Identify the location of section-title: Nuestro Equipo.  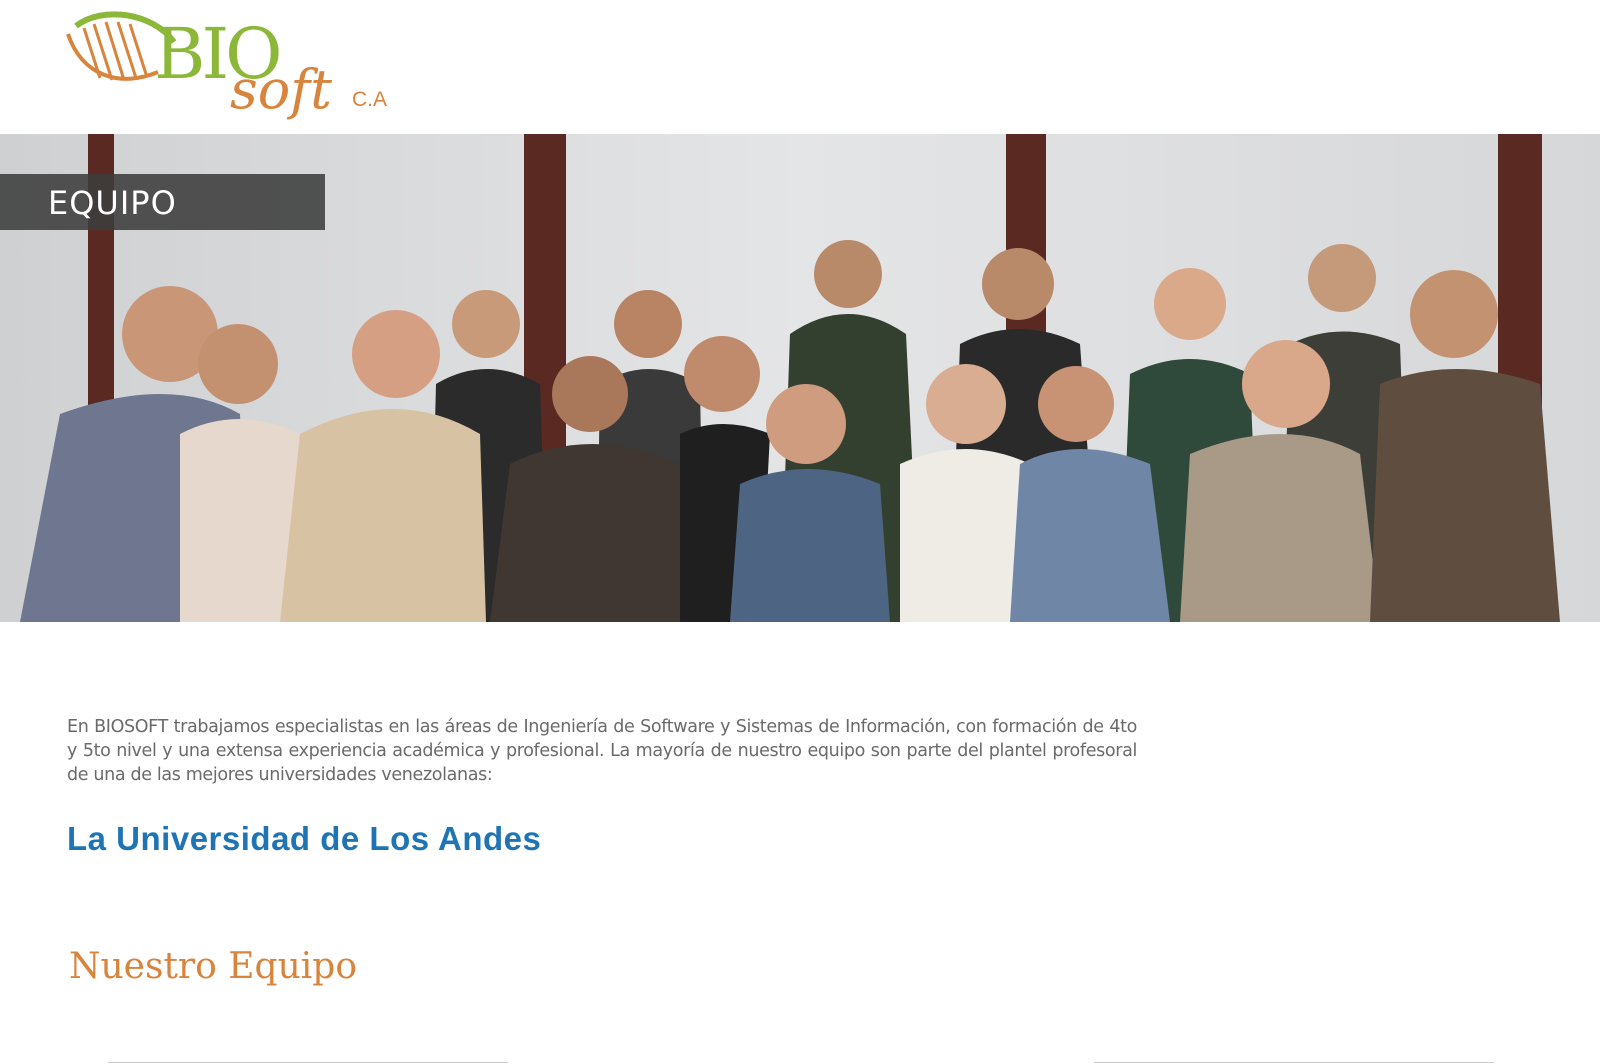
(213, 966).